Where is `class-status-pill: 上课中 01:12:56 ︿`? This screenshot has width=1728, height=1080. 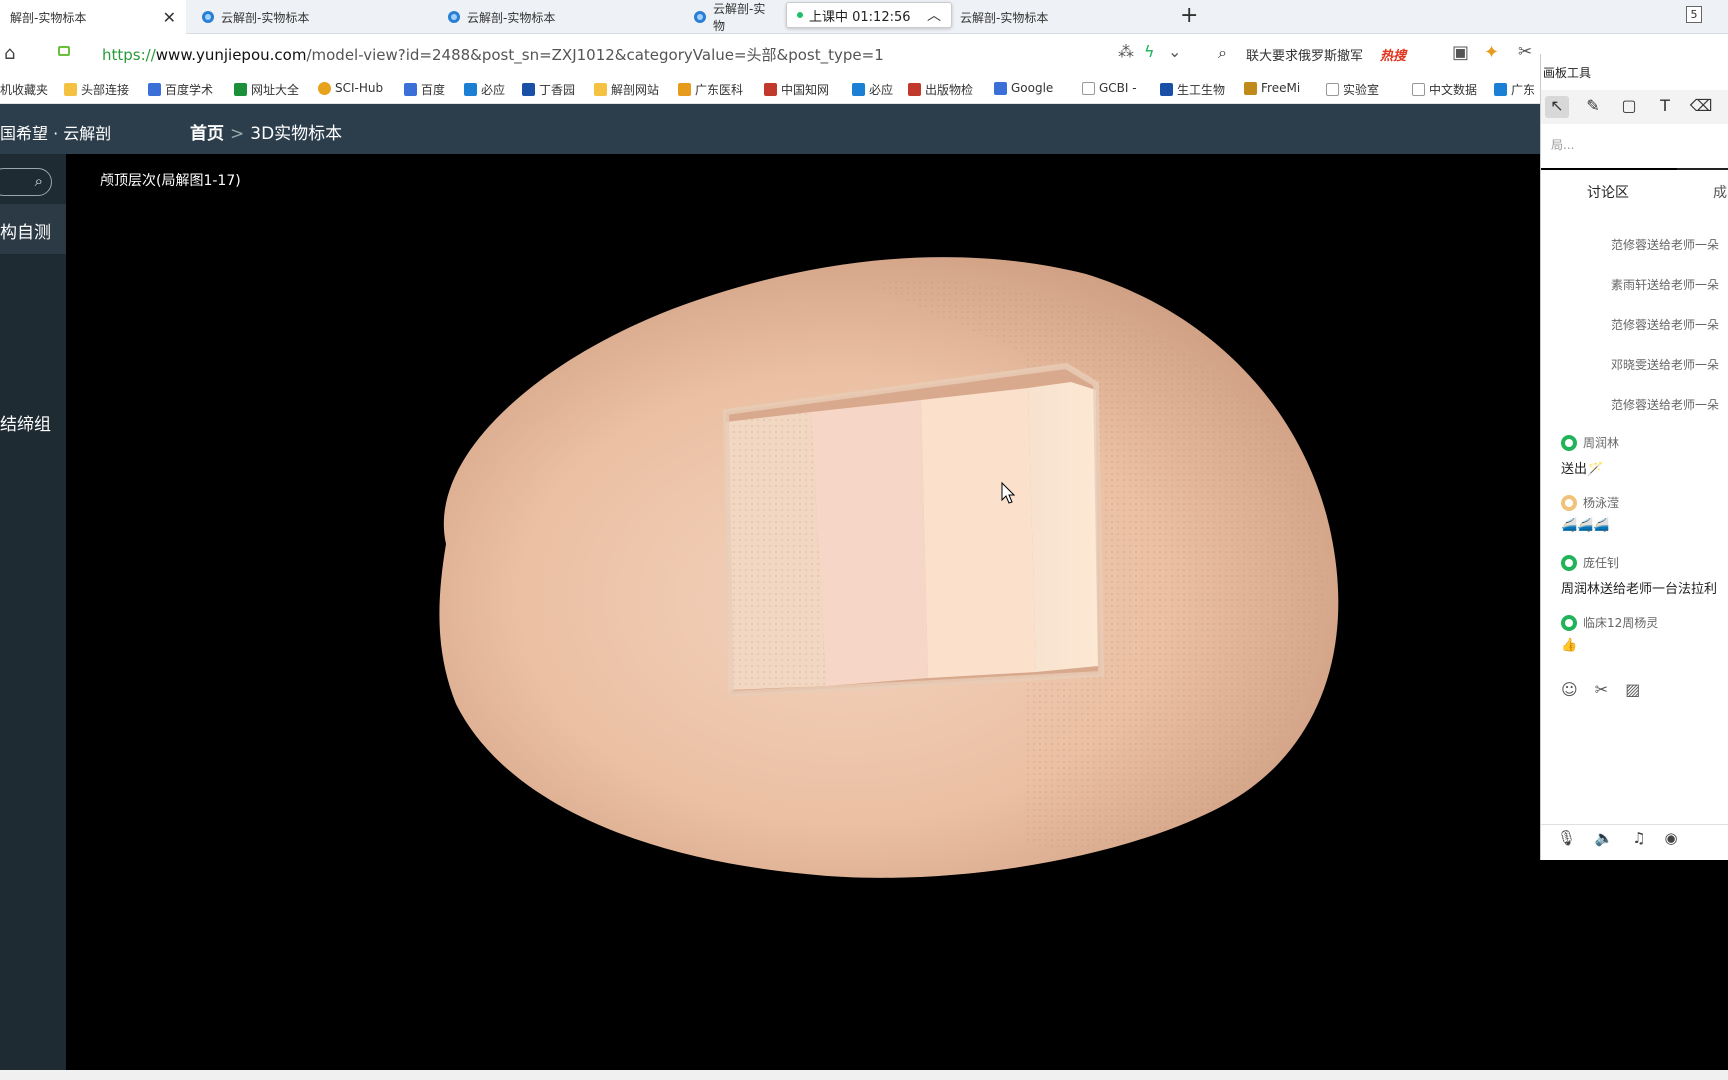
class-status-pill: 上课中 01:12:56 ︿ is located at coordinates (869, 15).